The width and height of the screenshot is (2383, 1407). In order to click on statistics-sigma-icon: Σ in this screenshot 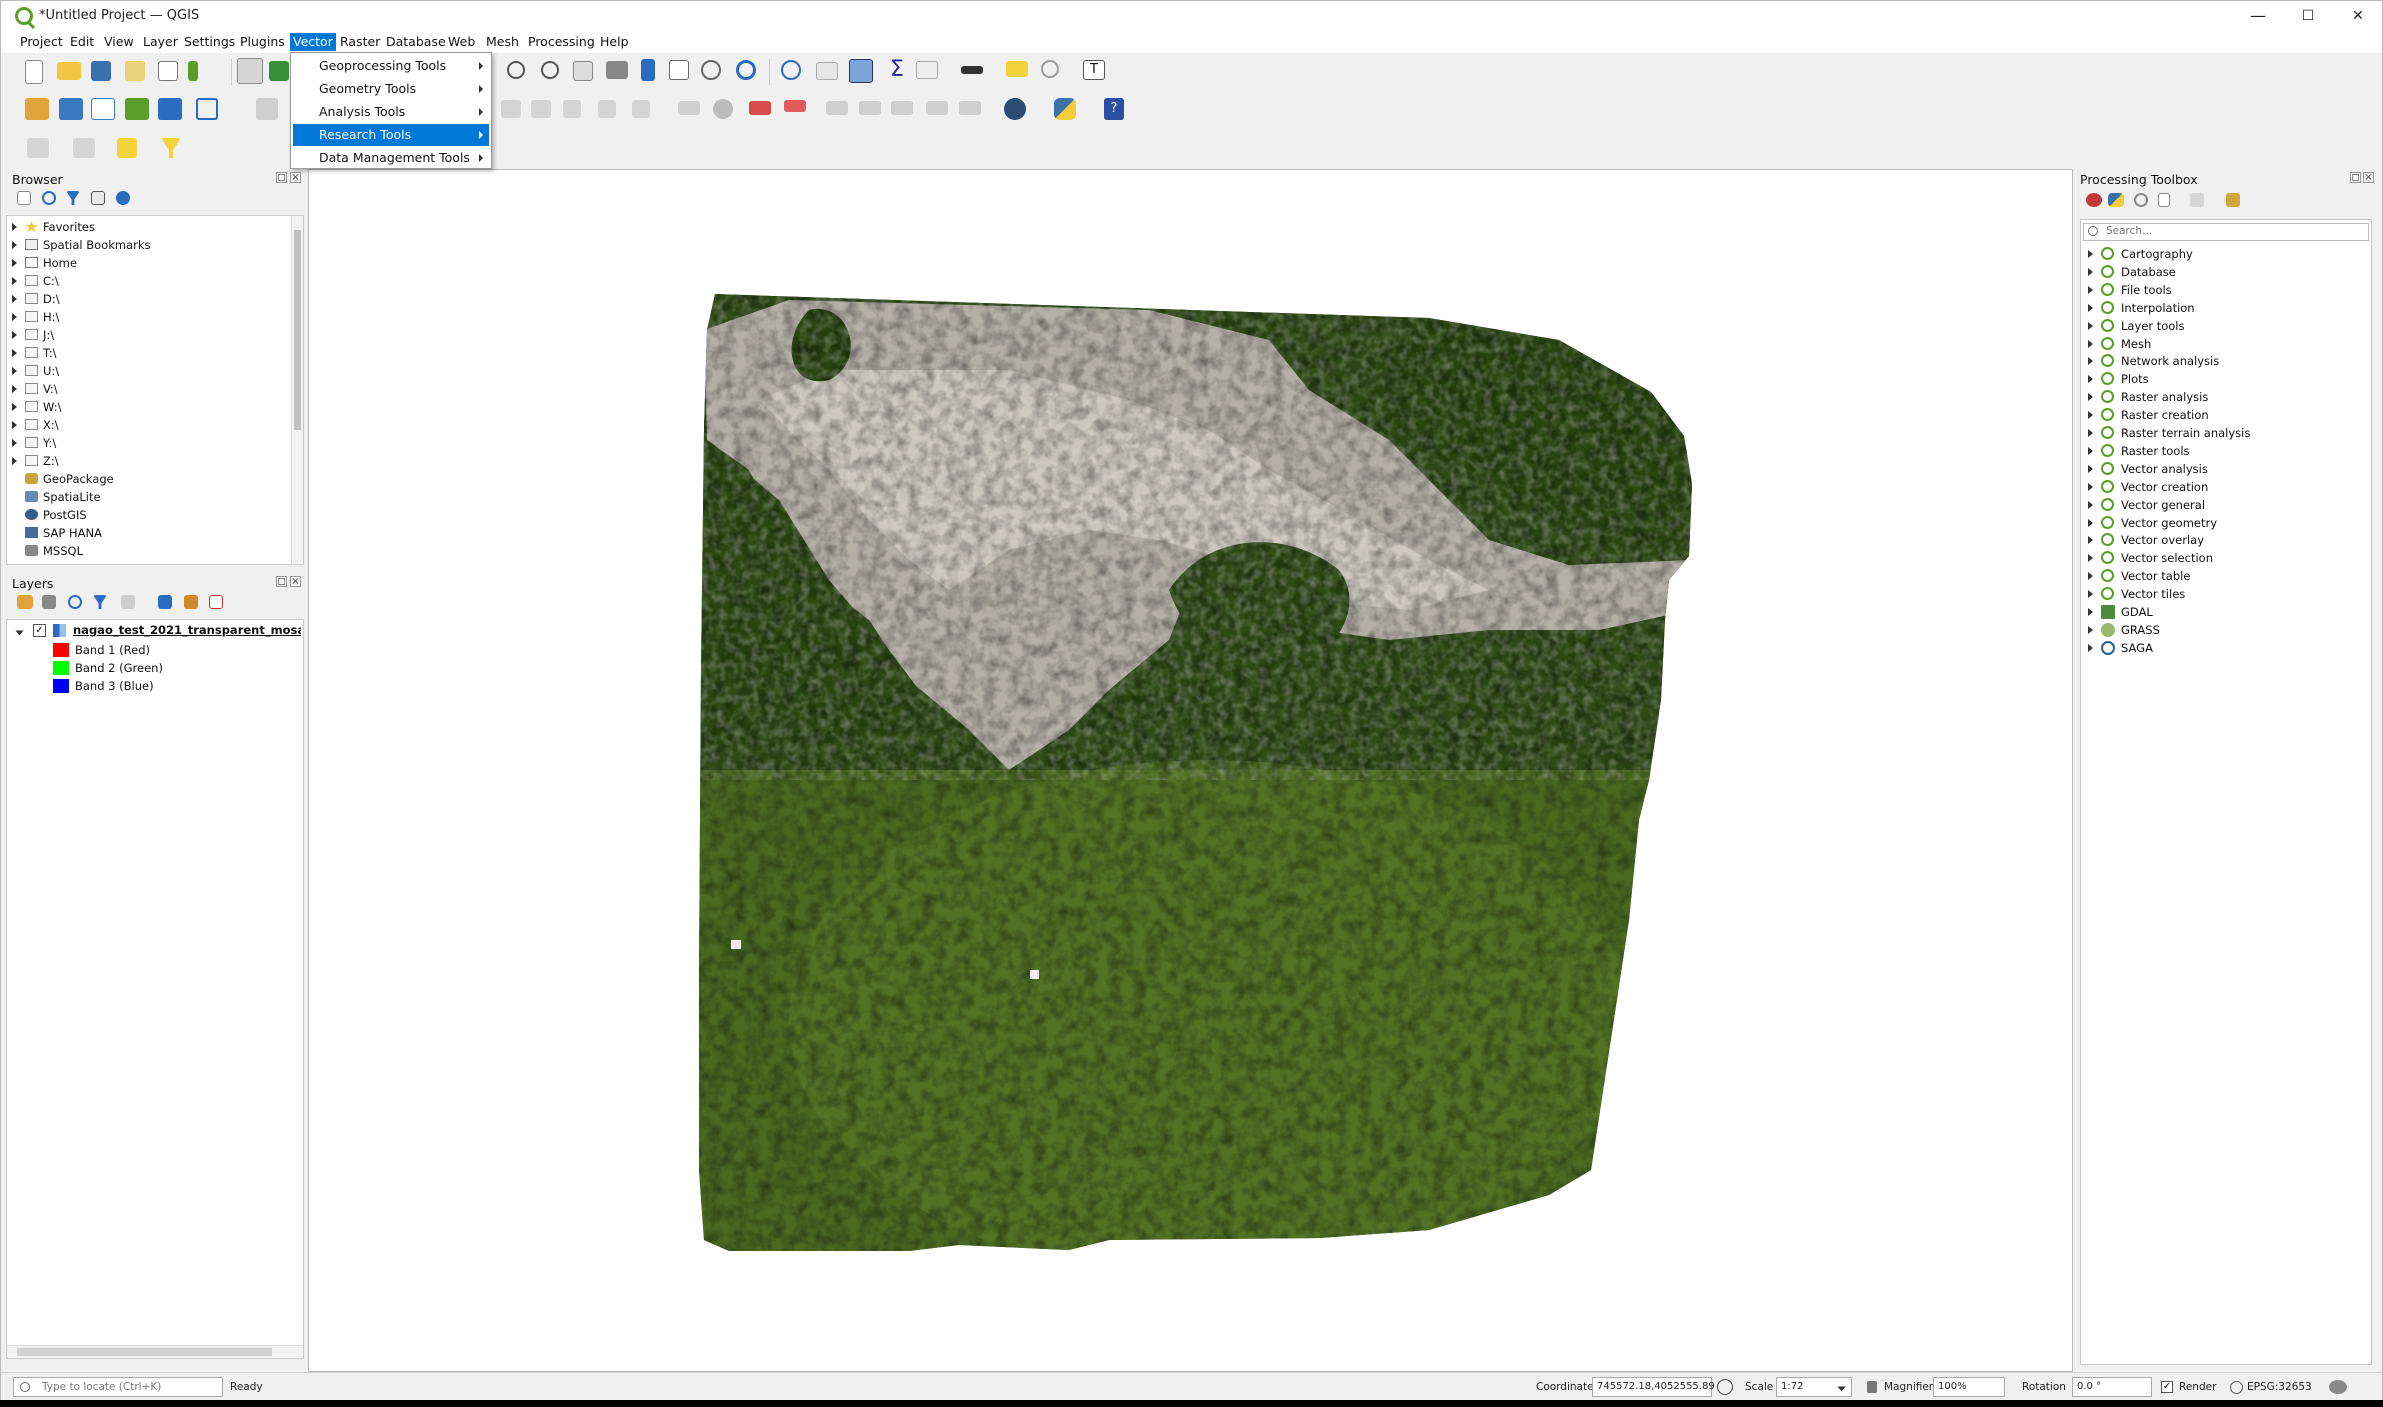, I will do `click(897, 71)`.